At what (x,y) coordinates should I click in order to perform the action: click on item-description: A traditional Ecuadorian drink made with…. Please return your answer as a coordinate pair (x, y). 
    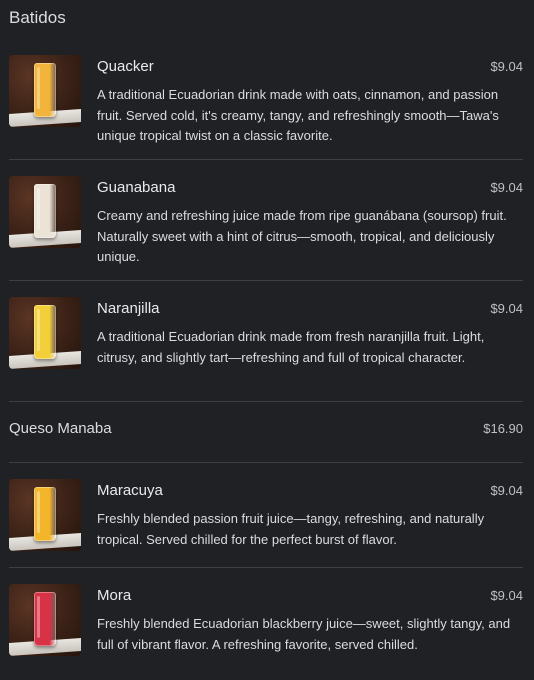
    Looking at the image, I should click on (298, 115).